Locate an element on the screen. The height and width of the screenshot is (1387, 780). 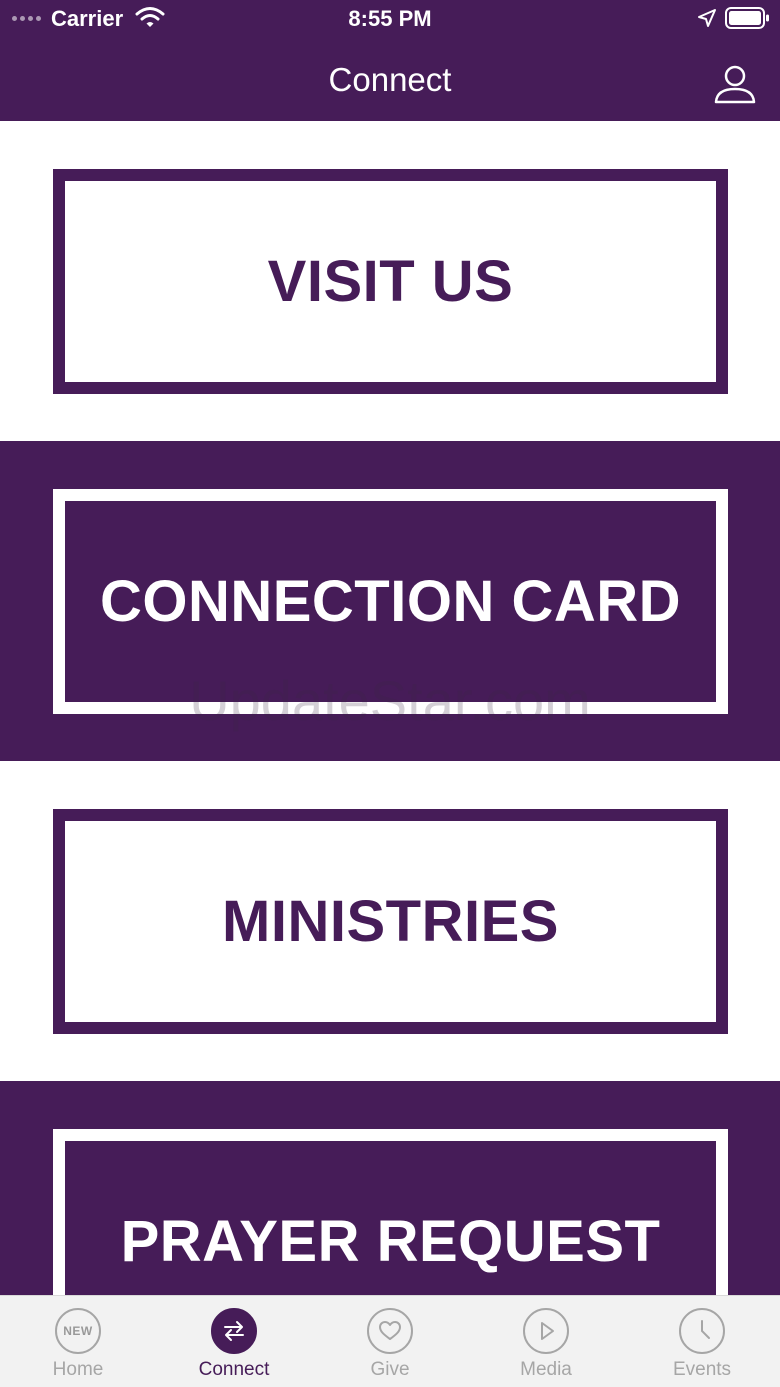
status-bar: Carrier 8:55 PM is located at coordinates (390, 20).